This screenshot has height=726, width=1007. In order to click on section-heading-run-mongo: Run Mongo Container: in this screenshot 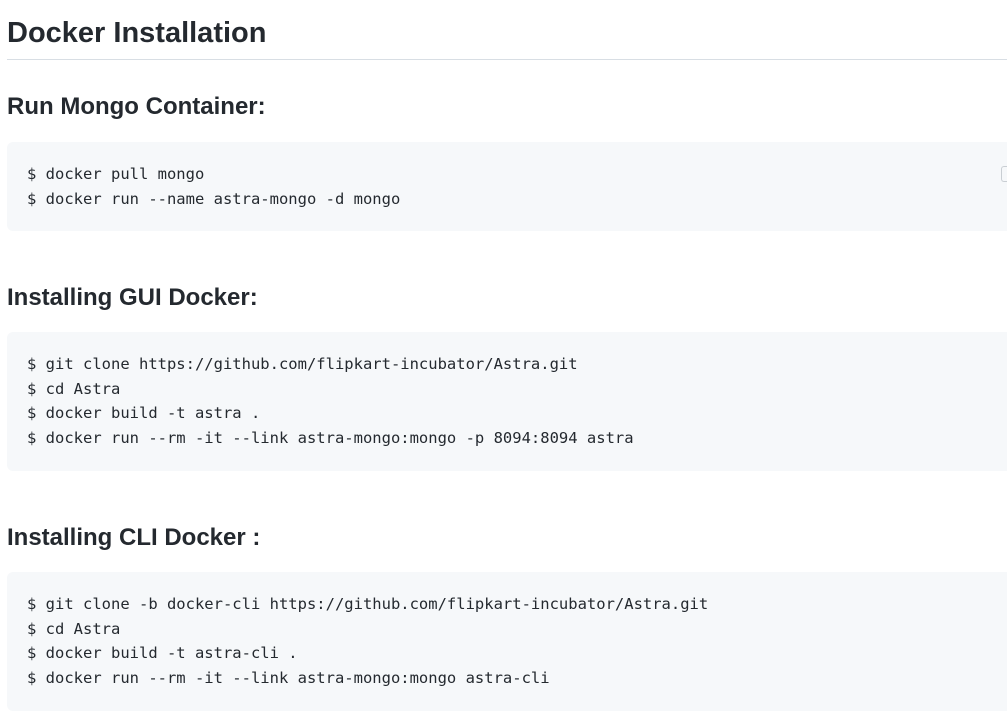, I will do `click(136, 106)`.